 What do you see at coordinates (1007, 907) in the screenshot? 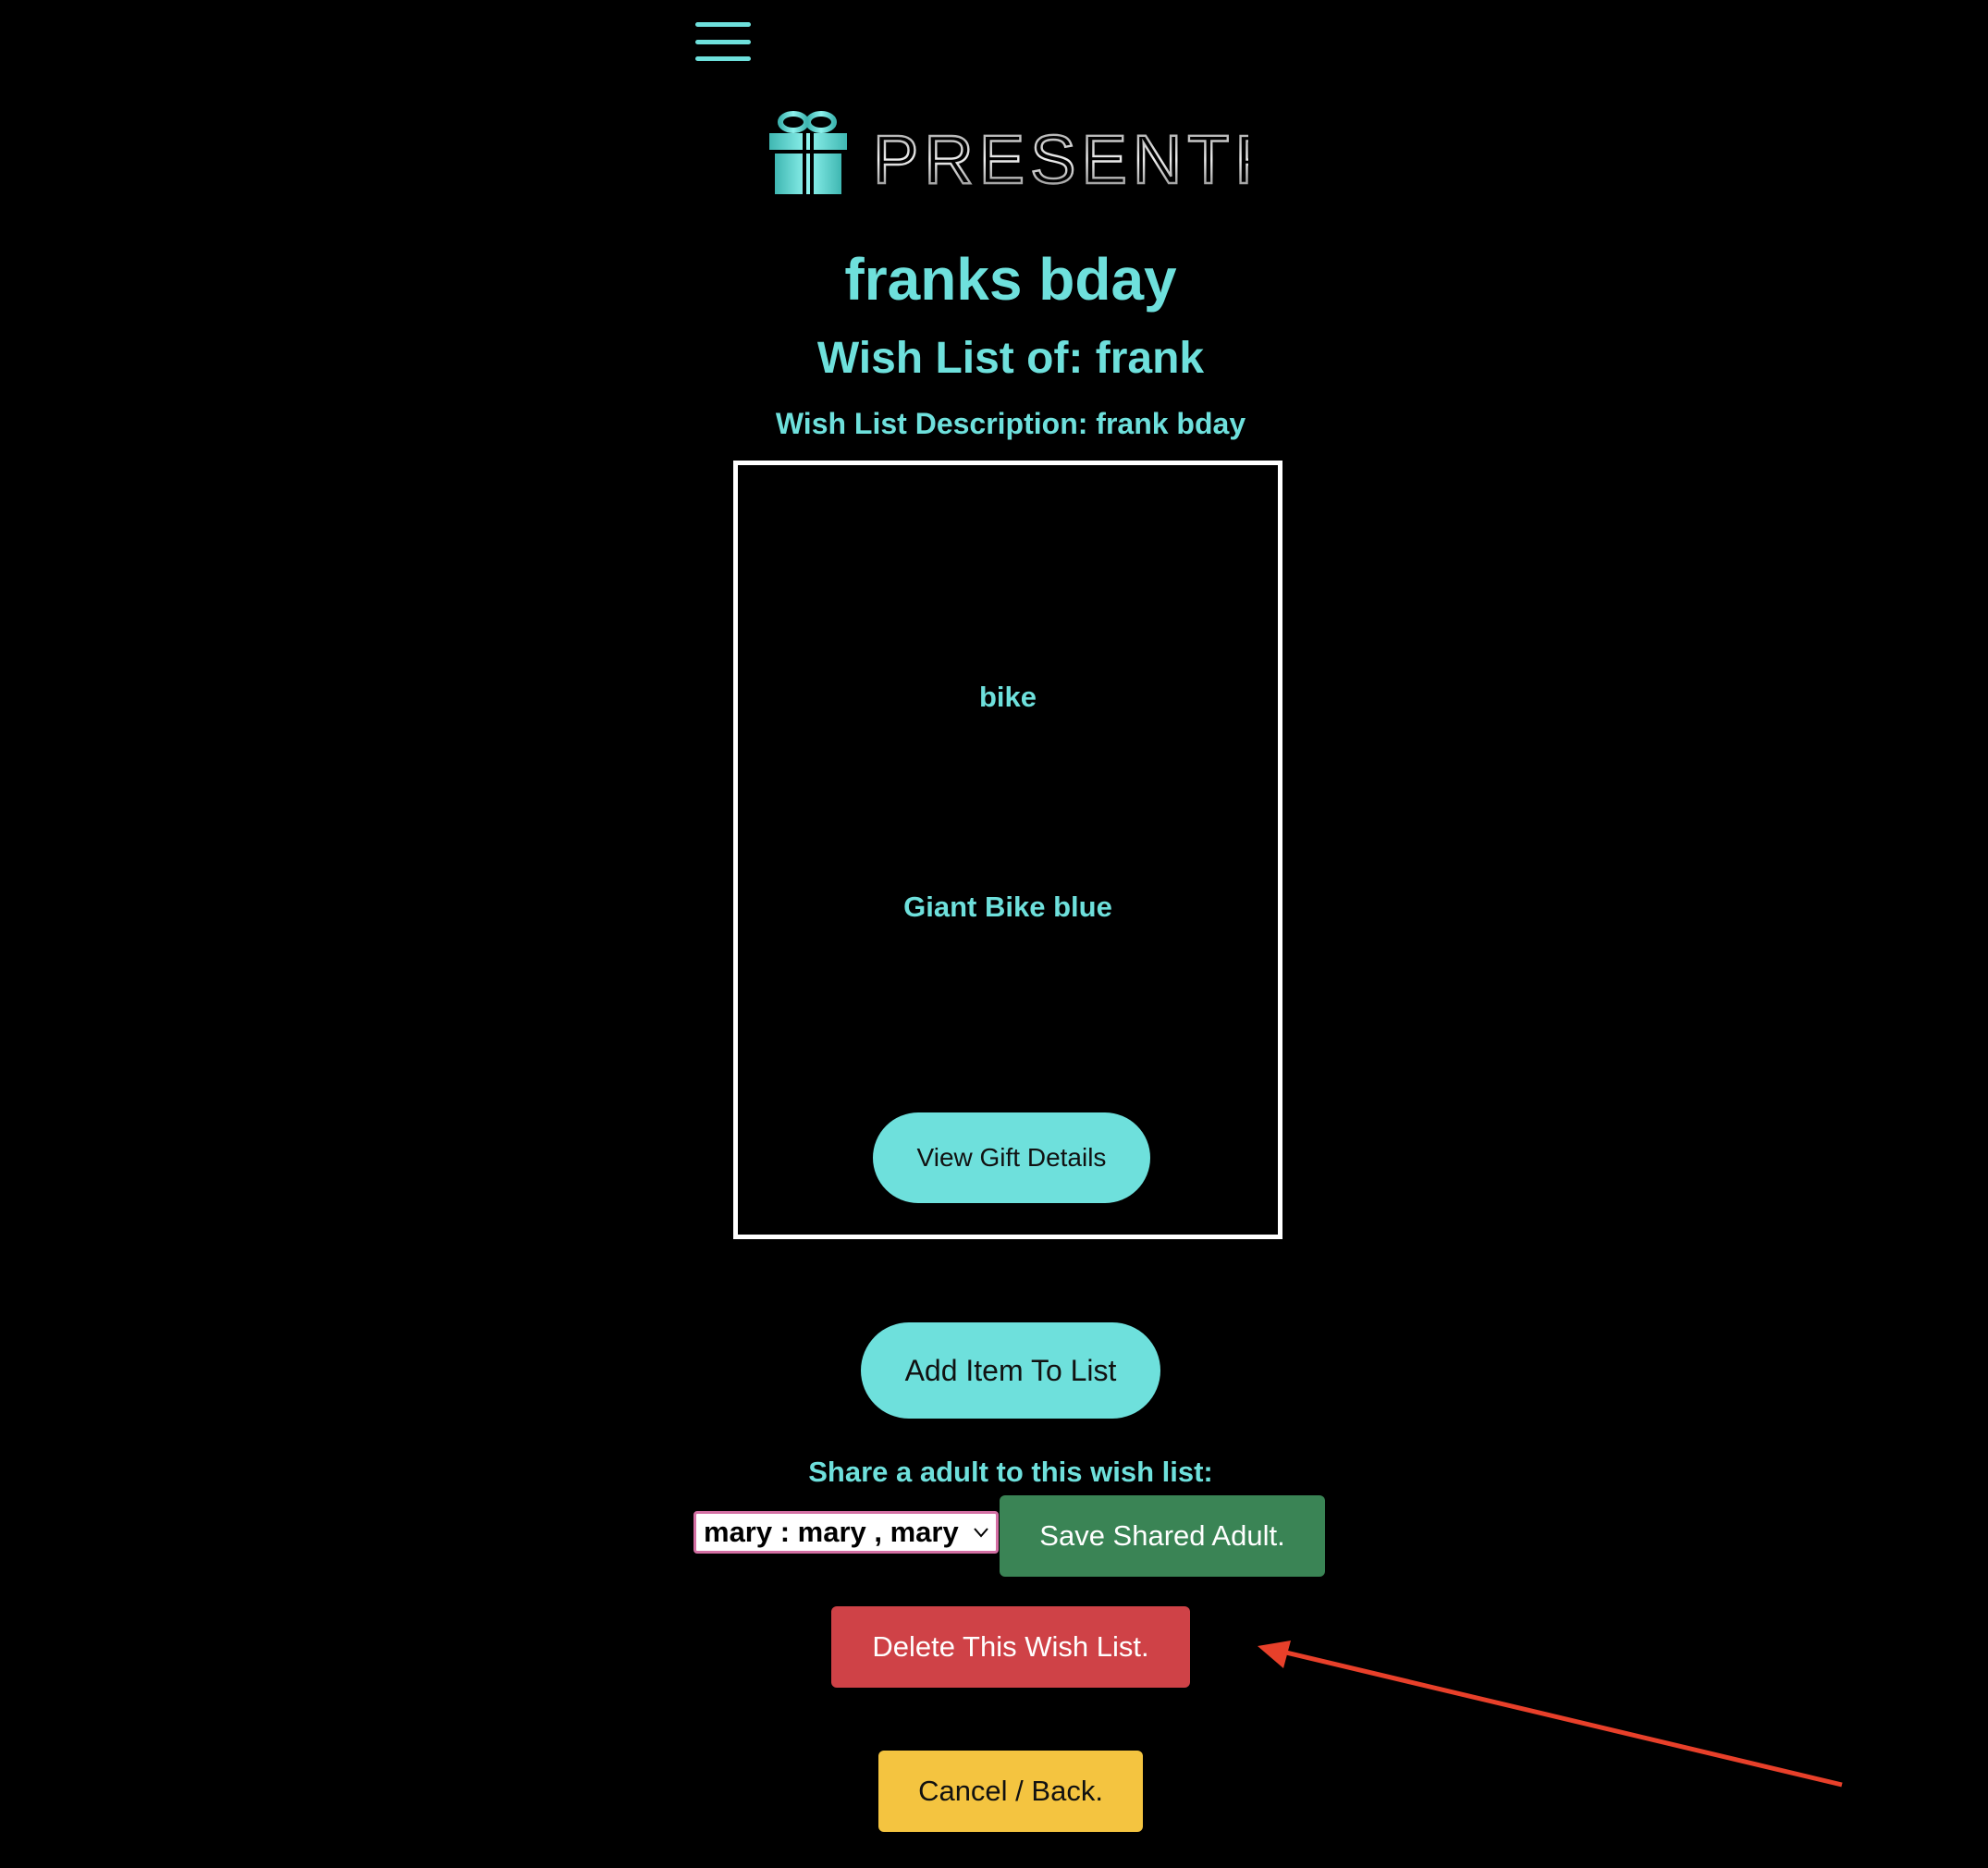
I see `gift-description: Giant Bike blue` at bounding box center [1007, 907].